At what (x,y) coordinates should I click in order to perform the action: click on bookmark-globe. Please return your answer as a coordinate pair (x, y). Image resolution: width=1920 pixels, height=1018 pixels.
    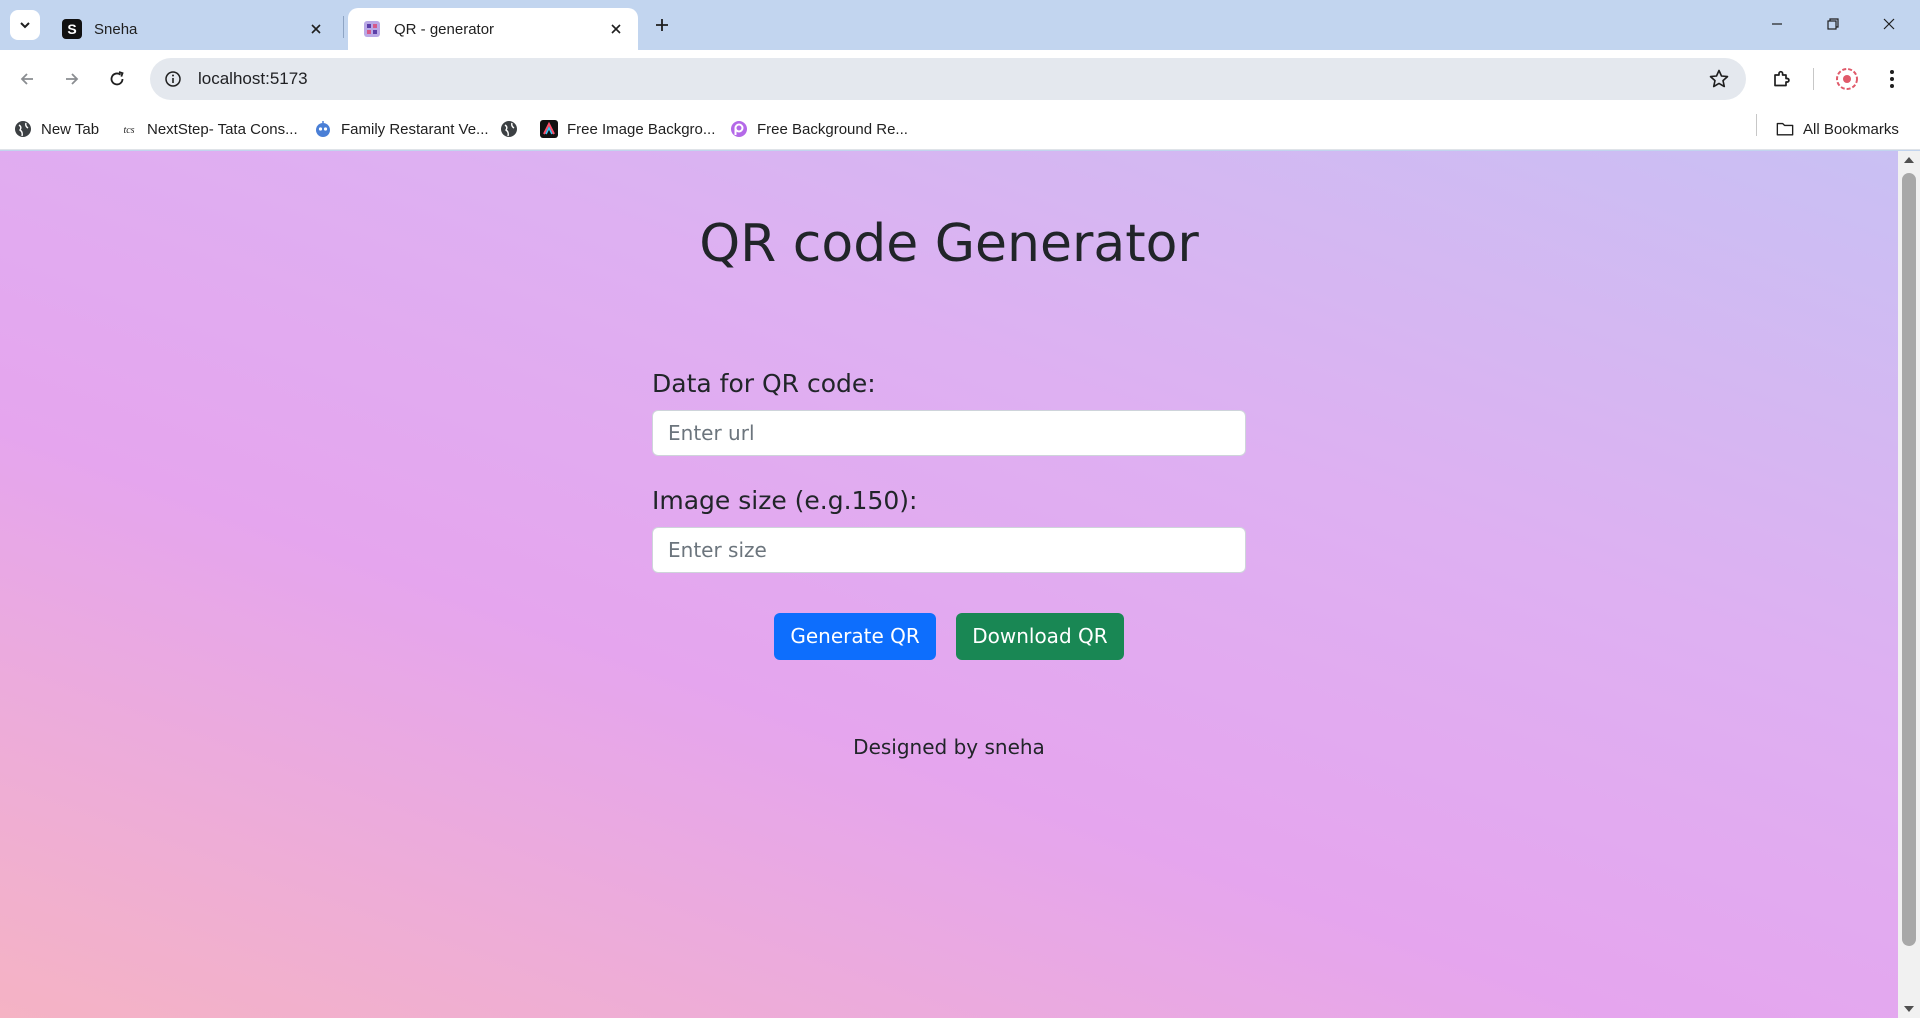
    Looking at the image, I should click on (513, 129).